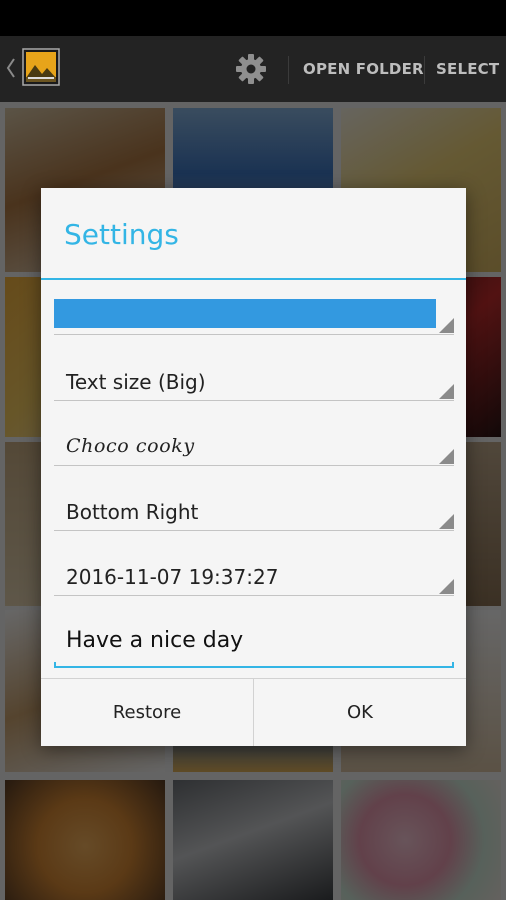  What do you see at coordinates (254, 383) in the screenshot?
I see `text-size-spinner: Text size (Big)` at bounding box center [254, 383].